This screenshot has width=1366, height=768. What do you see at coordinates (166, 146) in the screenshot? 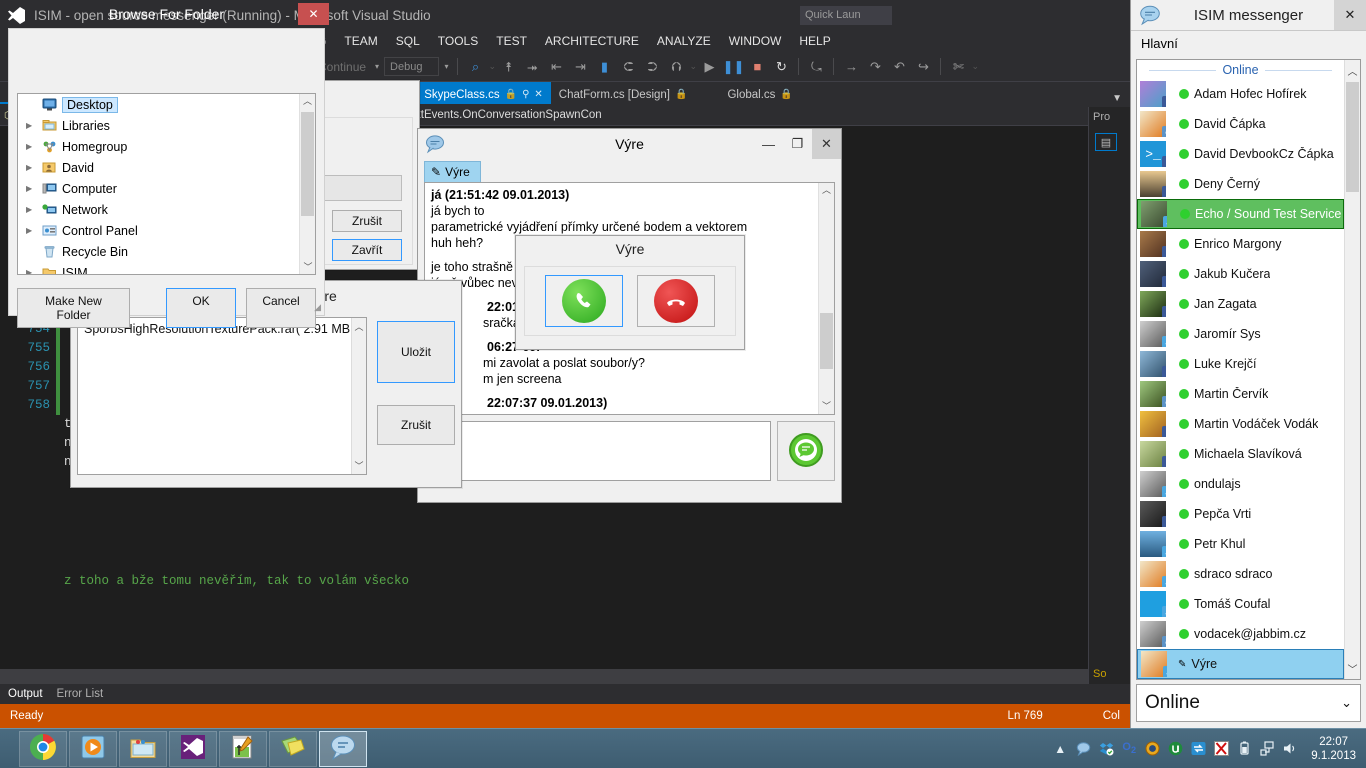
I see `tree-item-homegroup: ▶ Homegroup` at bounding box center [166, 146].